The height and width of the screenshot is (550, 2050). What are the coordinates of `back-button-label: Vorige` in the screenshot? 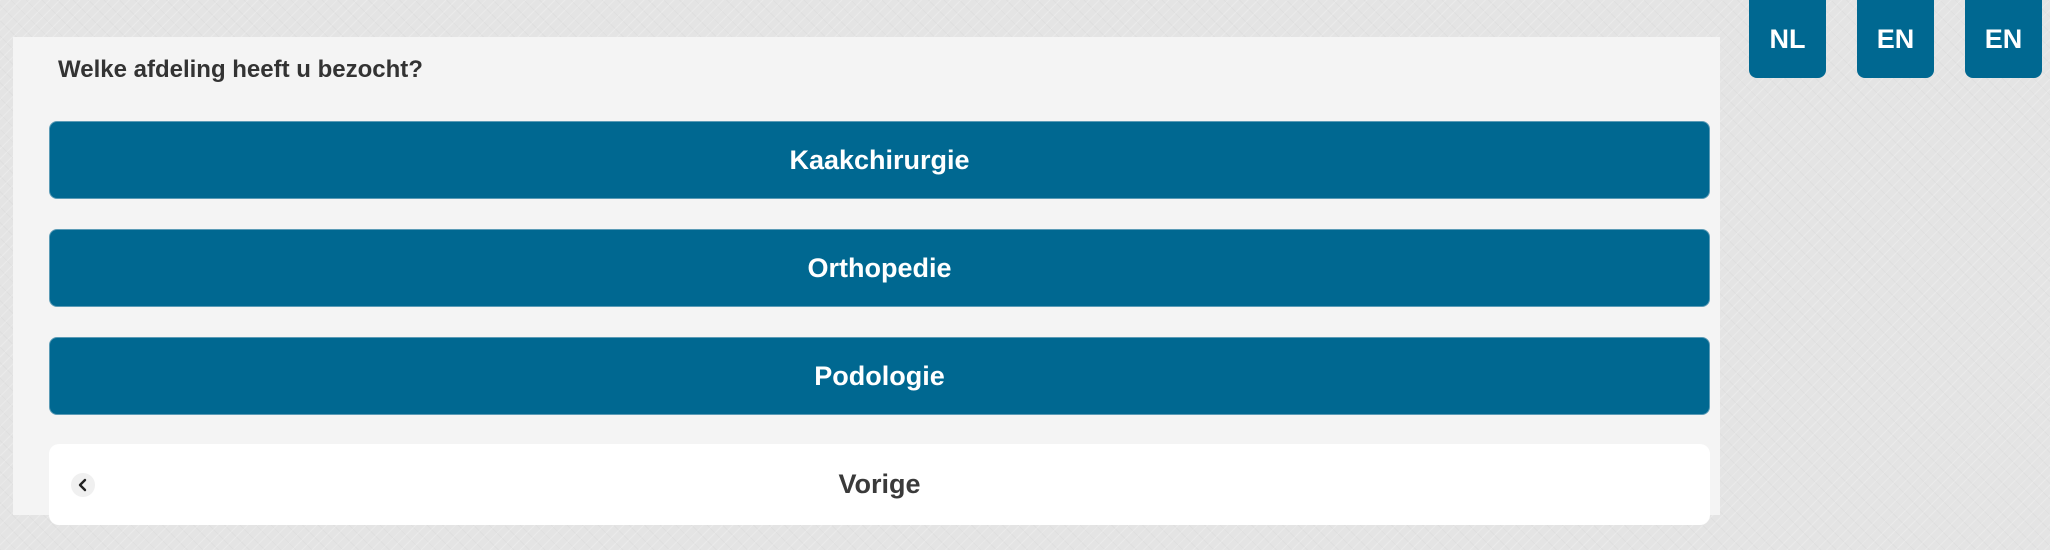 It's located at (879, 484).